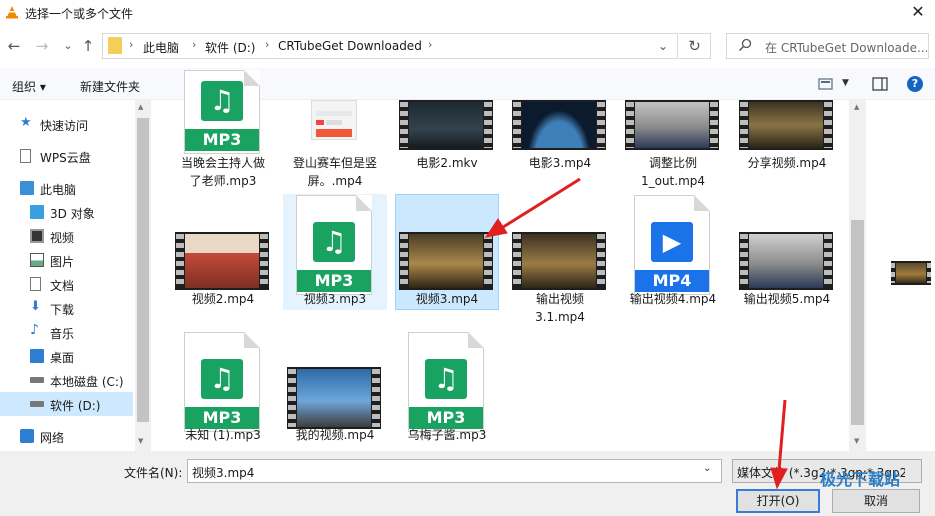 The height and width of the screenshot is (516, 935). I want to click on breadcrumb-folder: CRTubeGet Downloaded, so click(350, 46).